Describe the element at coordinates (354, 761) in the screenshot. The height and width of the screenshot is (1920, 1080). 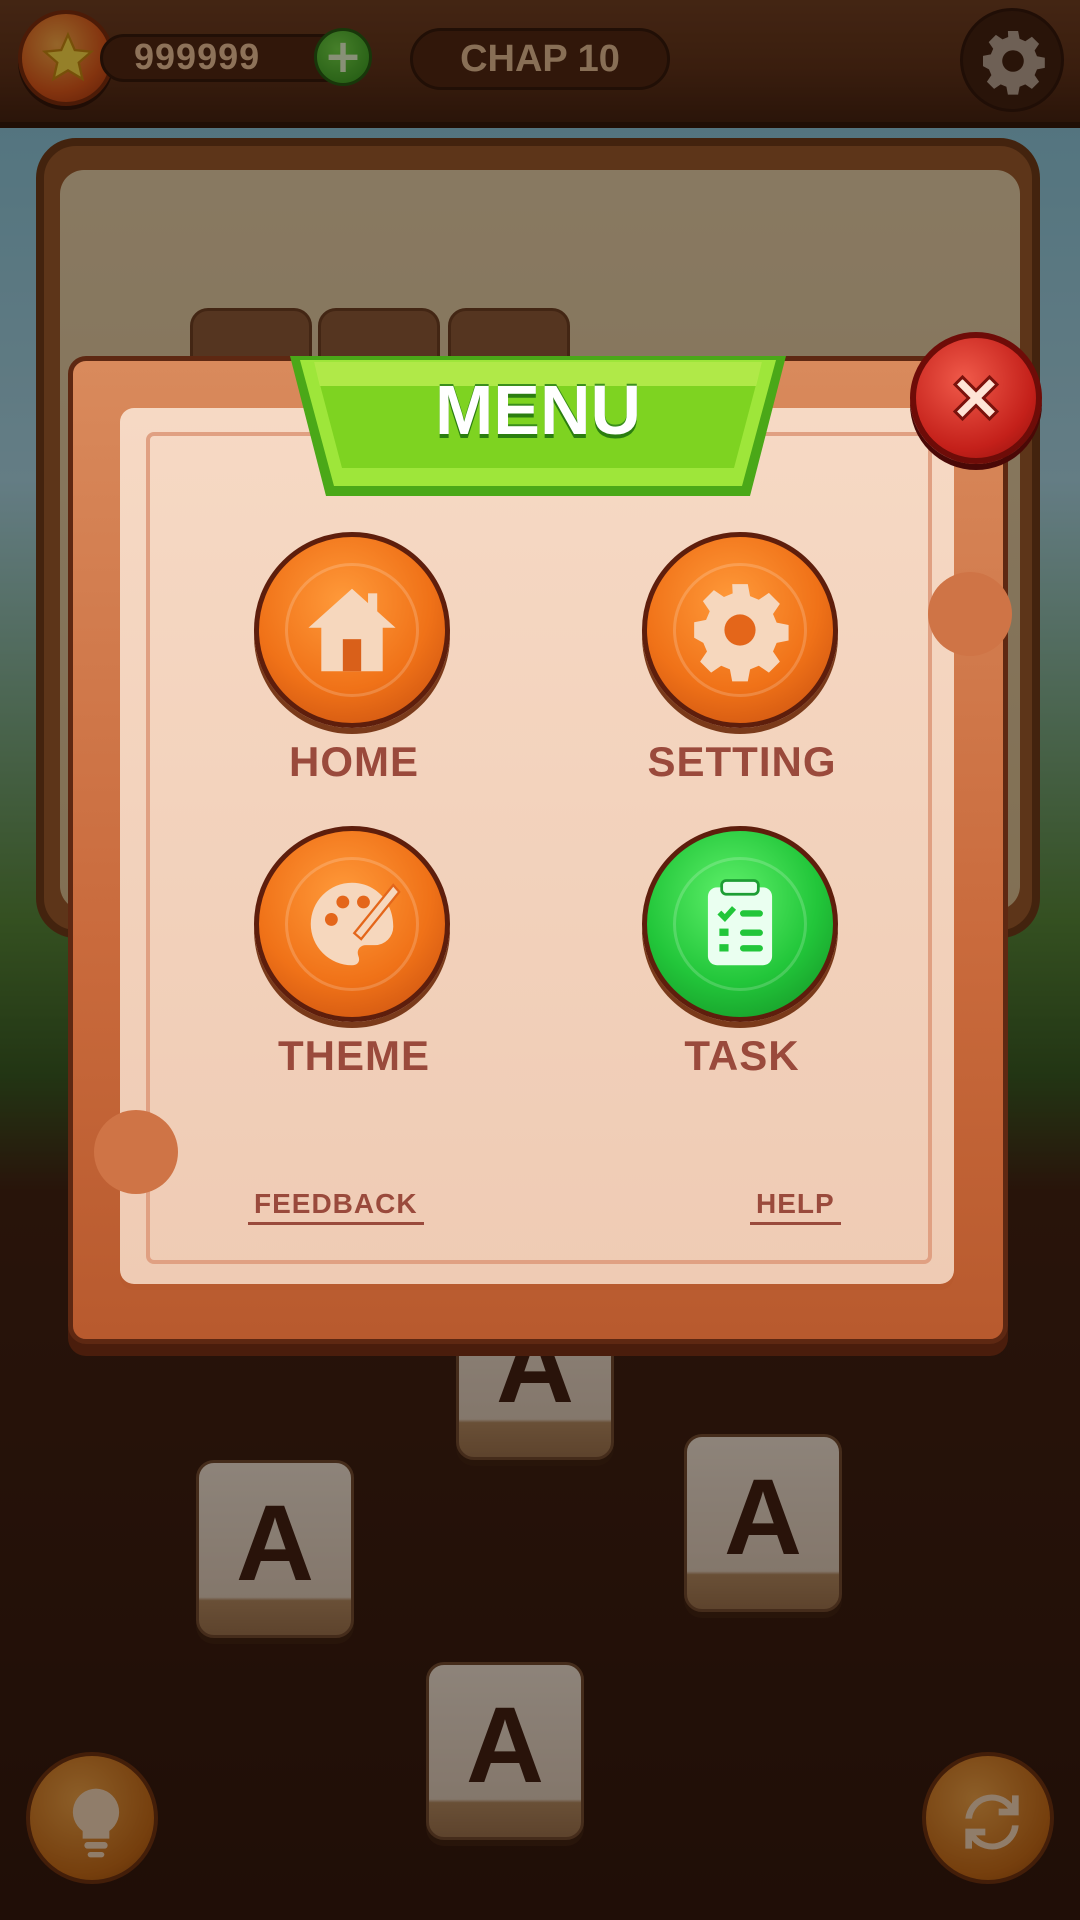
I see `menu-item-label: HOME` at that location.